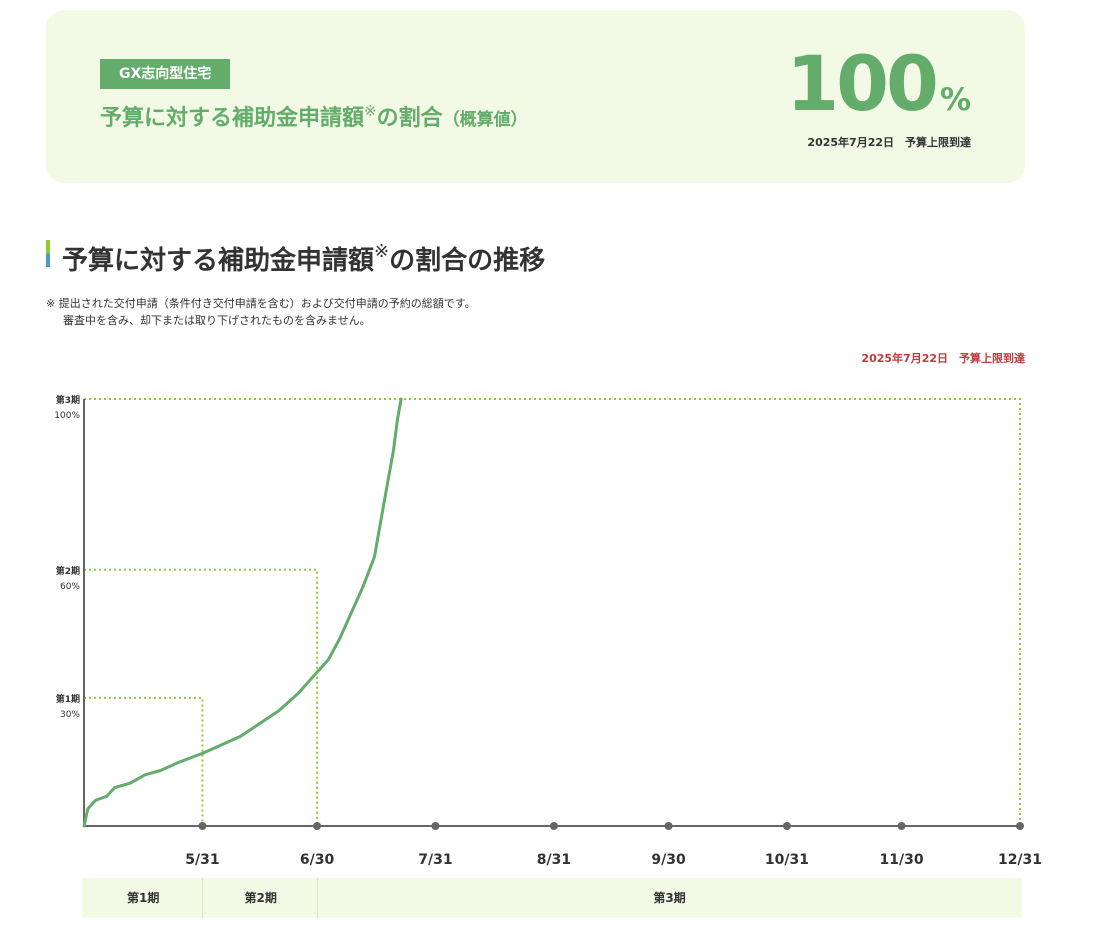 Image resolution: width=1095 pixels, height=935 pixels. I want to click on period-cell: 第3期, so click(669, 898).